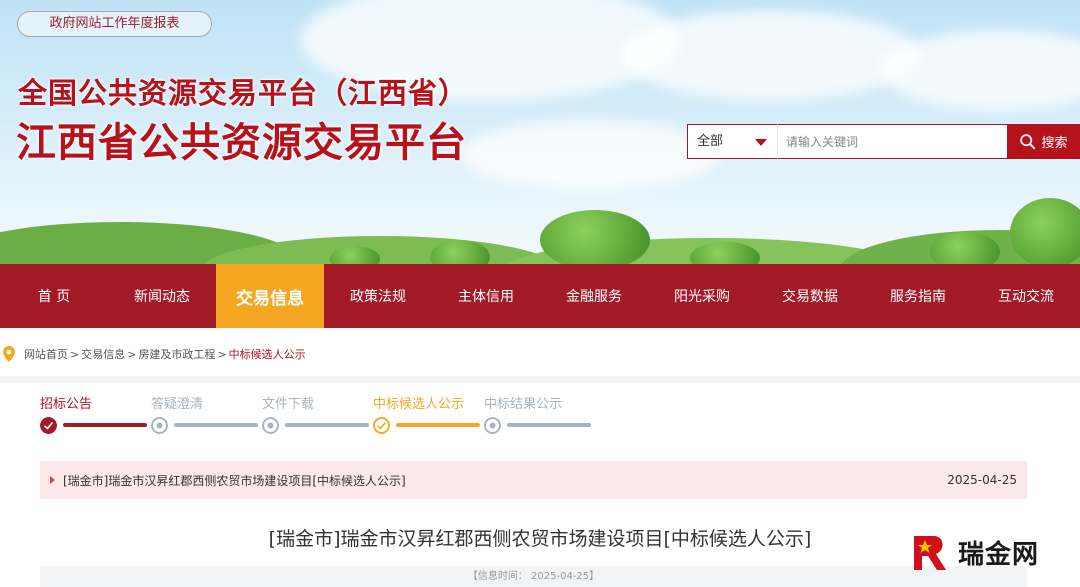 This screenshot has height=587, width=1080. What do you see at coordinates (114, 24) in the screenshot?
I see `annual-report-link: 政府网站工作年度报表` at bounding box center [114, 24].